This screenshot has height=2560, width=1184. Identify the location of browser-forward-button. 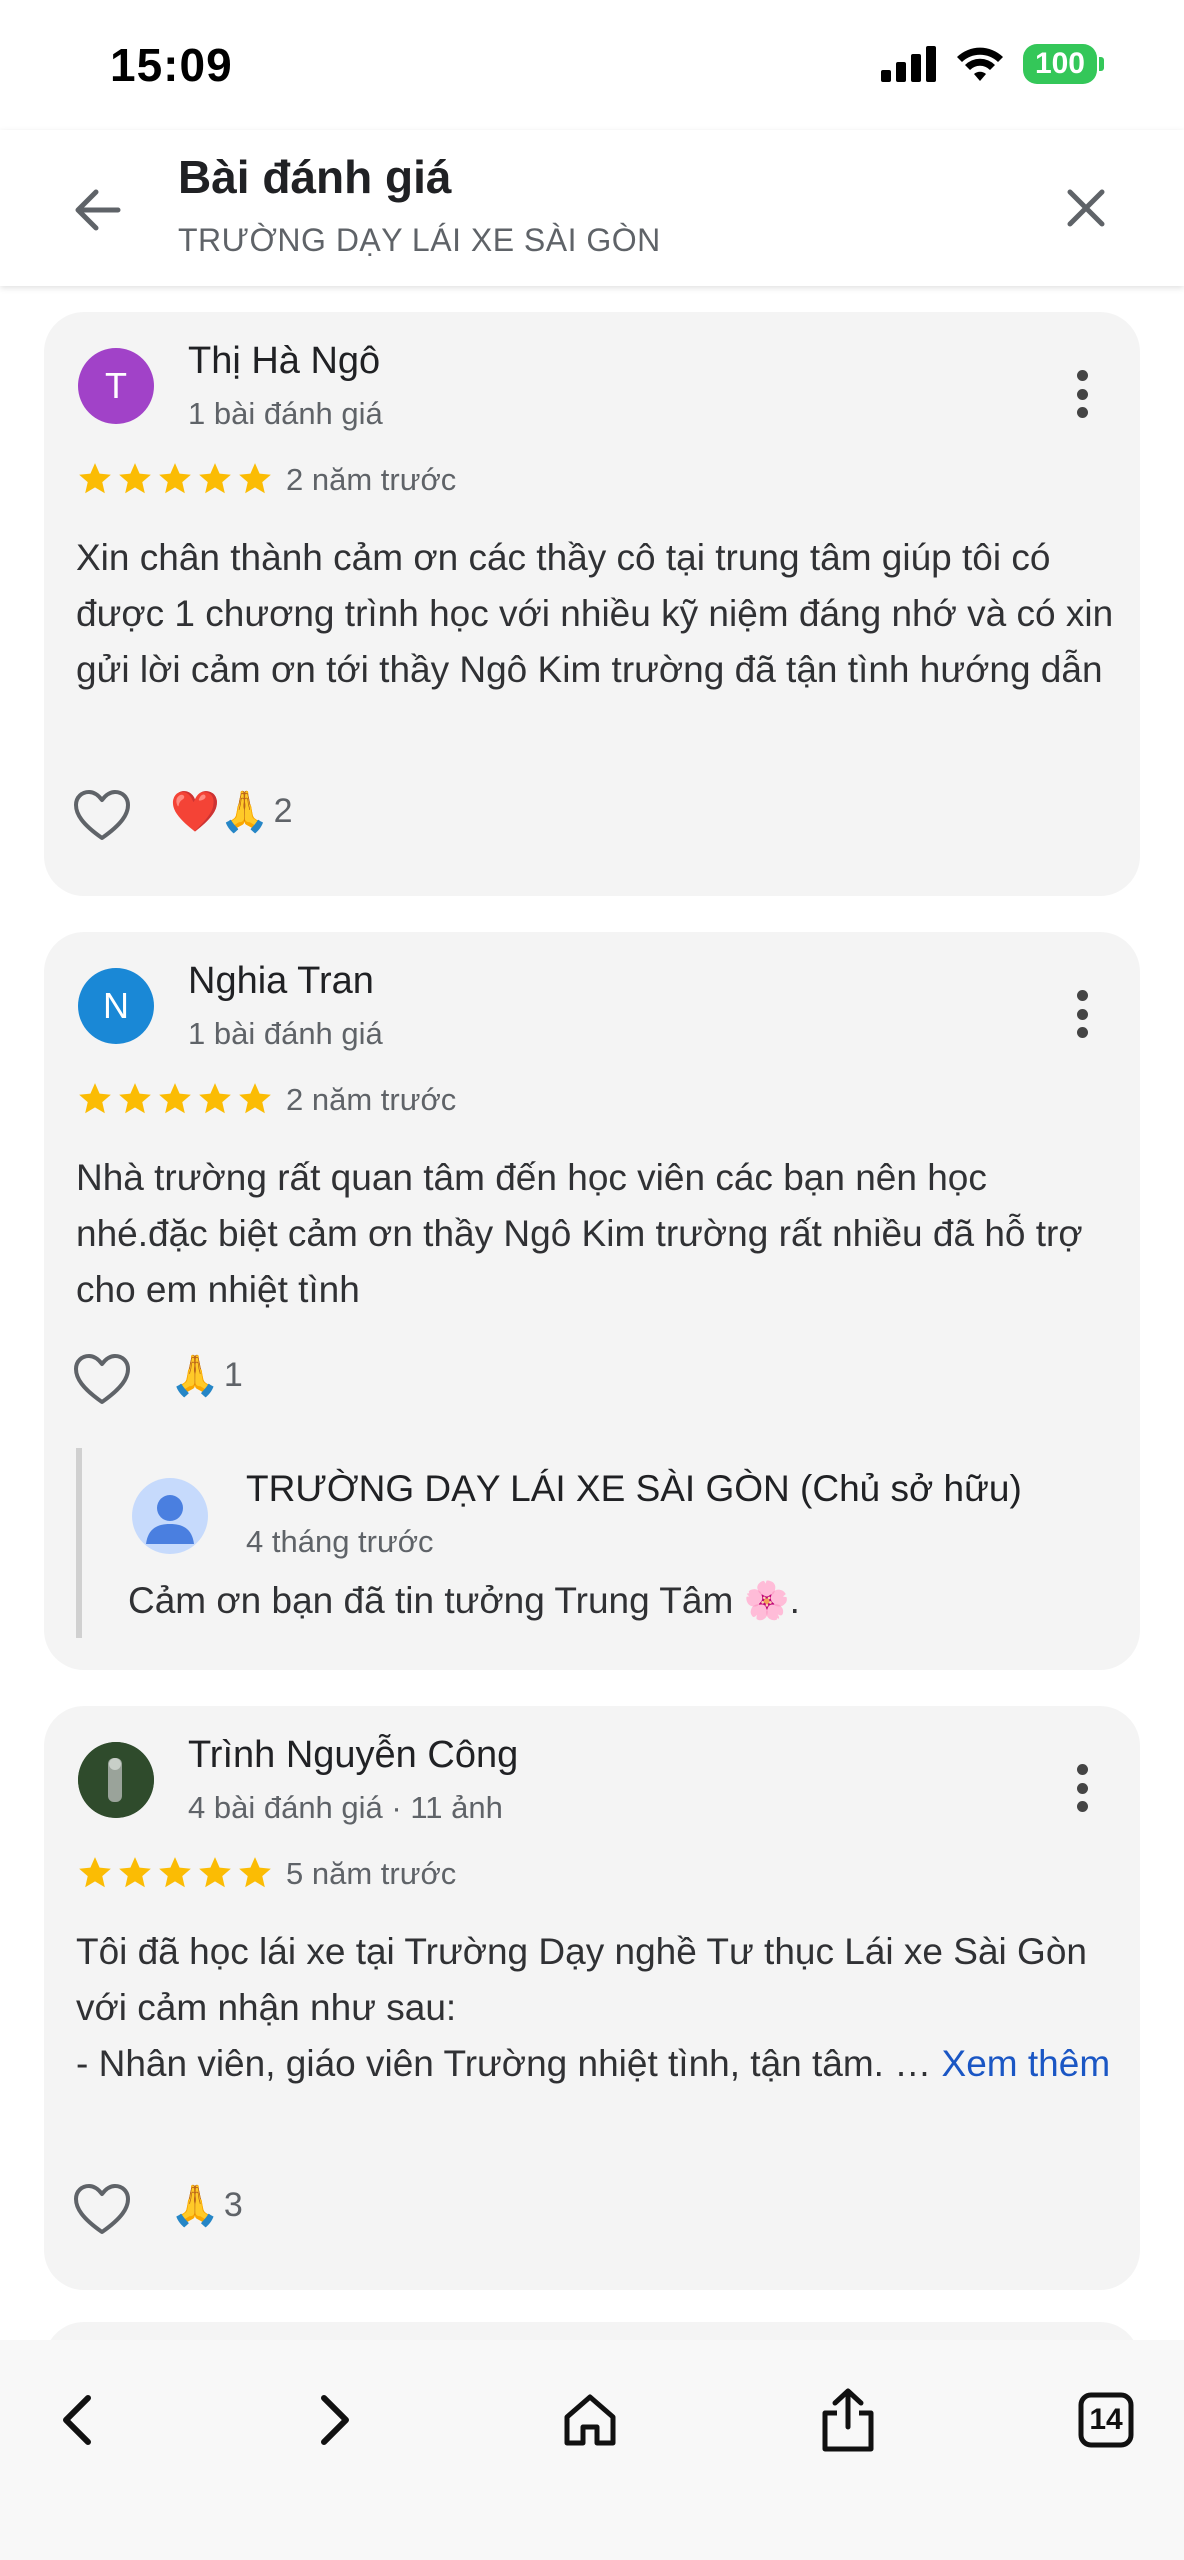
(334, 2420).